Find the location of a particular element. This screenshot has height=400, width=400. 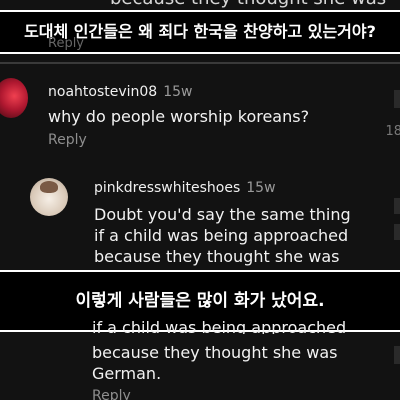

clipped-text: because they thought she was is located at coordinates (248, 4).